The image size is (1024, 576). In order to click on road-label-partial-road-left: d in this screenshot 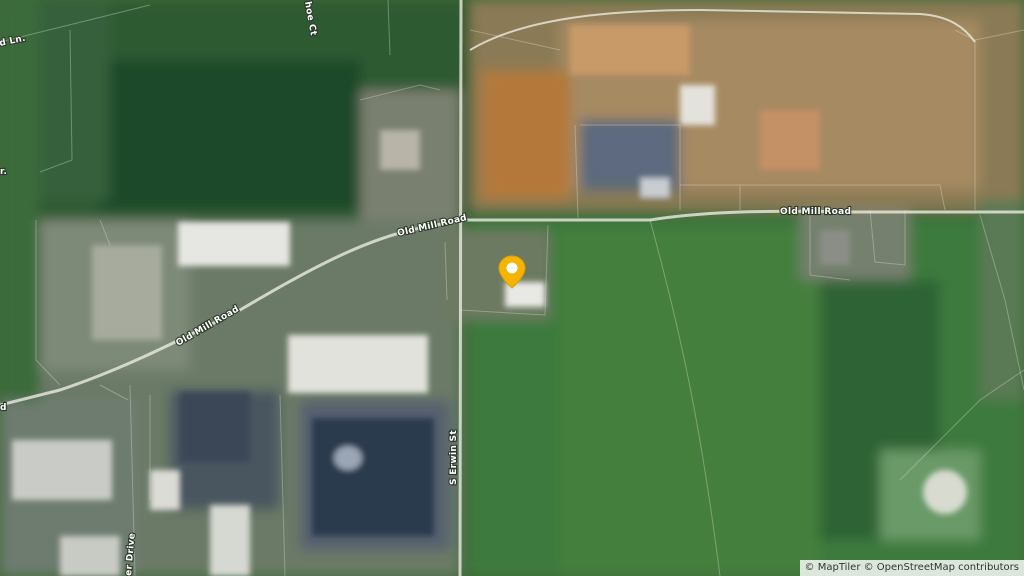, I will do `click(3, 408)`.